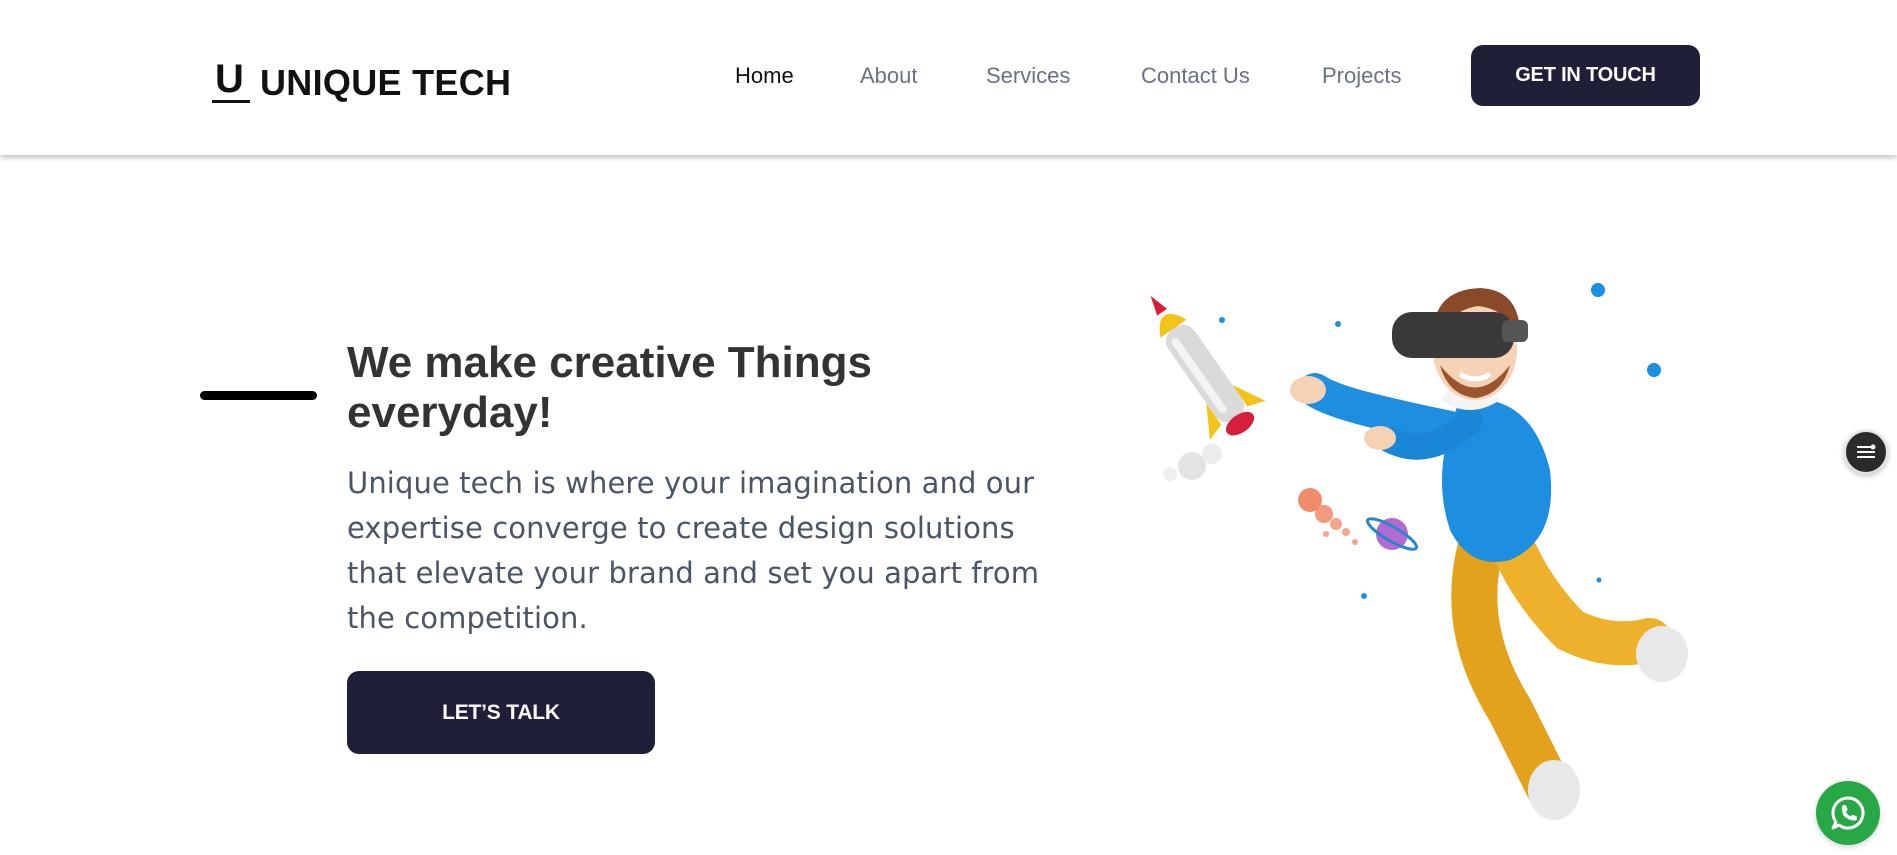 Image resolution: width=1897 pixels, height=855 pixels. I want to click on rocket, so click(1208, 367).